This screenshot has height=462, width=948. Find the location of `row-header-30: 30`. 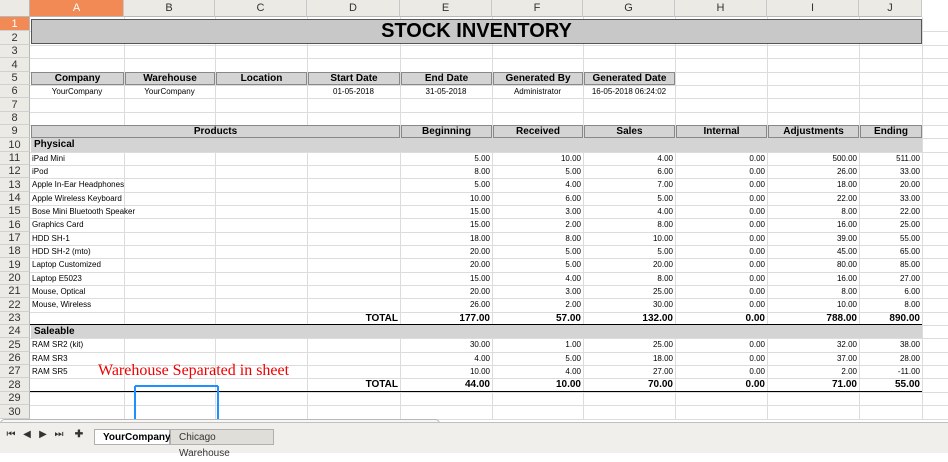

row-header-30: 30 is located at coordinates (15, 412).